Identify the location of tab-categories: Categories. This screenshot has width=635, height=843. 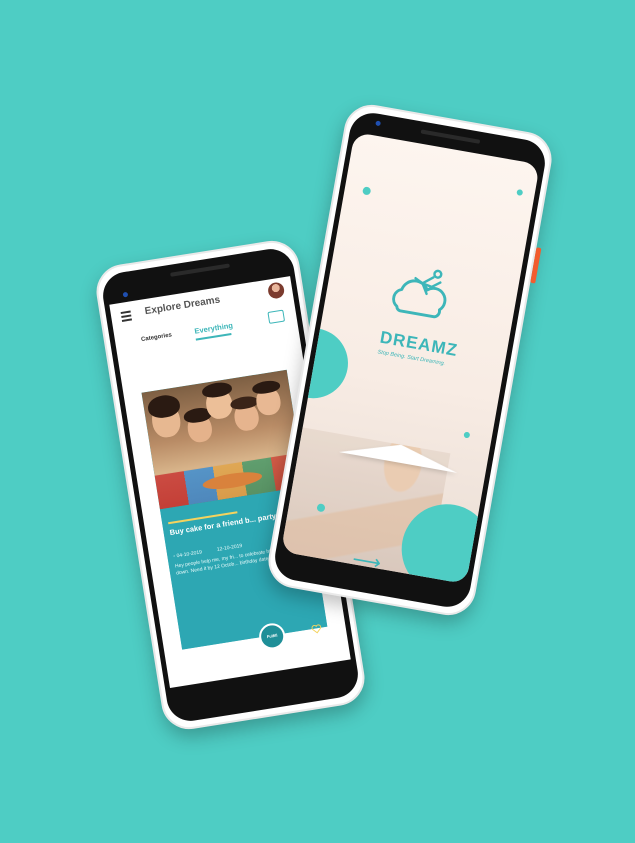
(157, 337).